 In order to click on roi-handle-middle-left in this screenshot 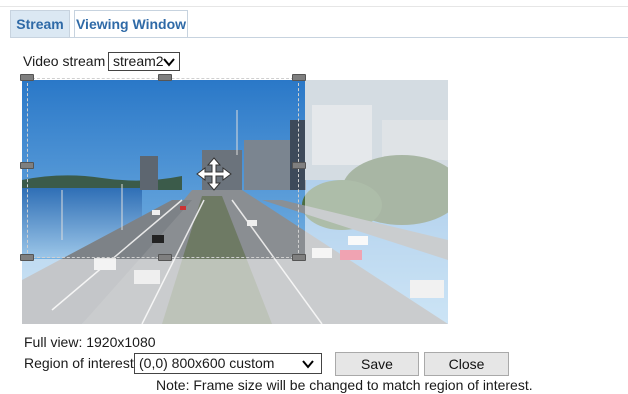, I will do `click(27, 165)`.